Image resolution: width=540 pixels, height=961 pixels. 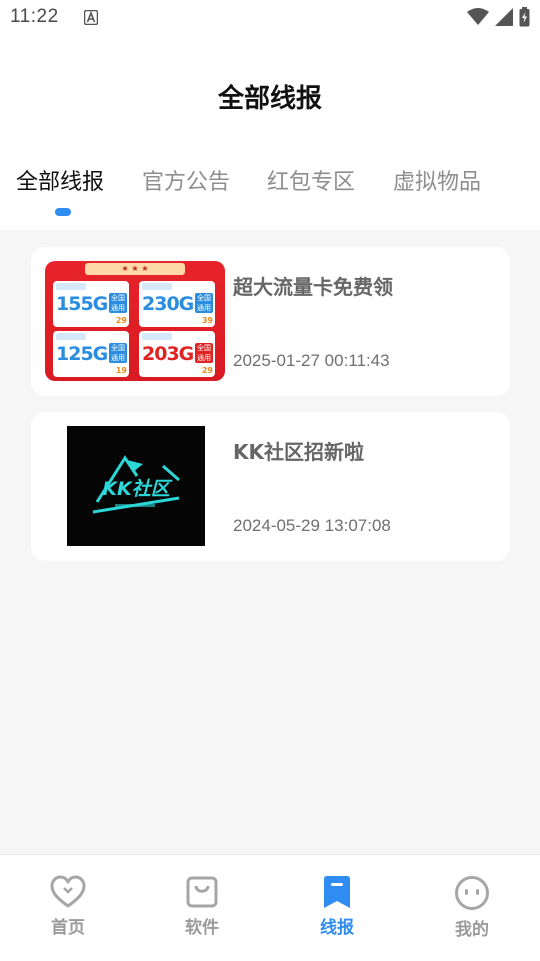 What do you see at coordinates (478, 16) in the screenshot?
I see `wifi-icon` at bounding box center [478, 16].